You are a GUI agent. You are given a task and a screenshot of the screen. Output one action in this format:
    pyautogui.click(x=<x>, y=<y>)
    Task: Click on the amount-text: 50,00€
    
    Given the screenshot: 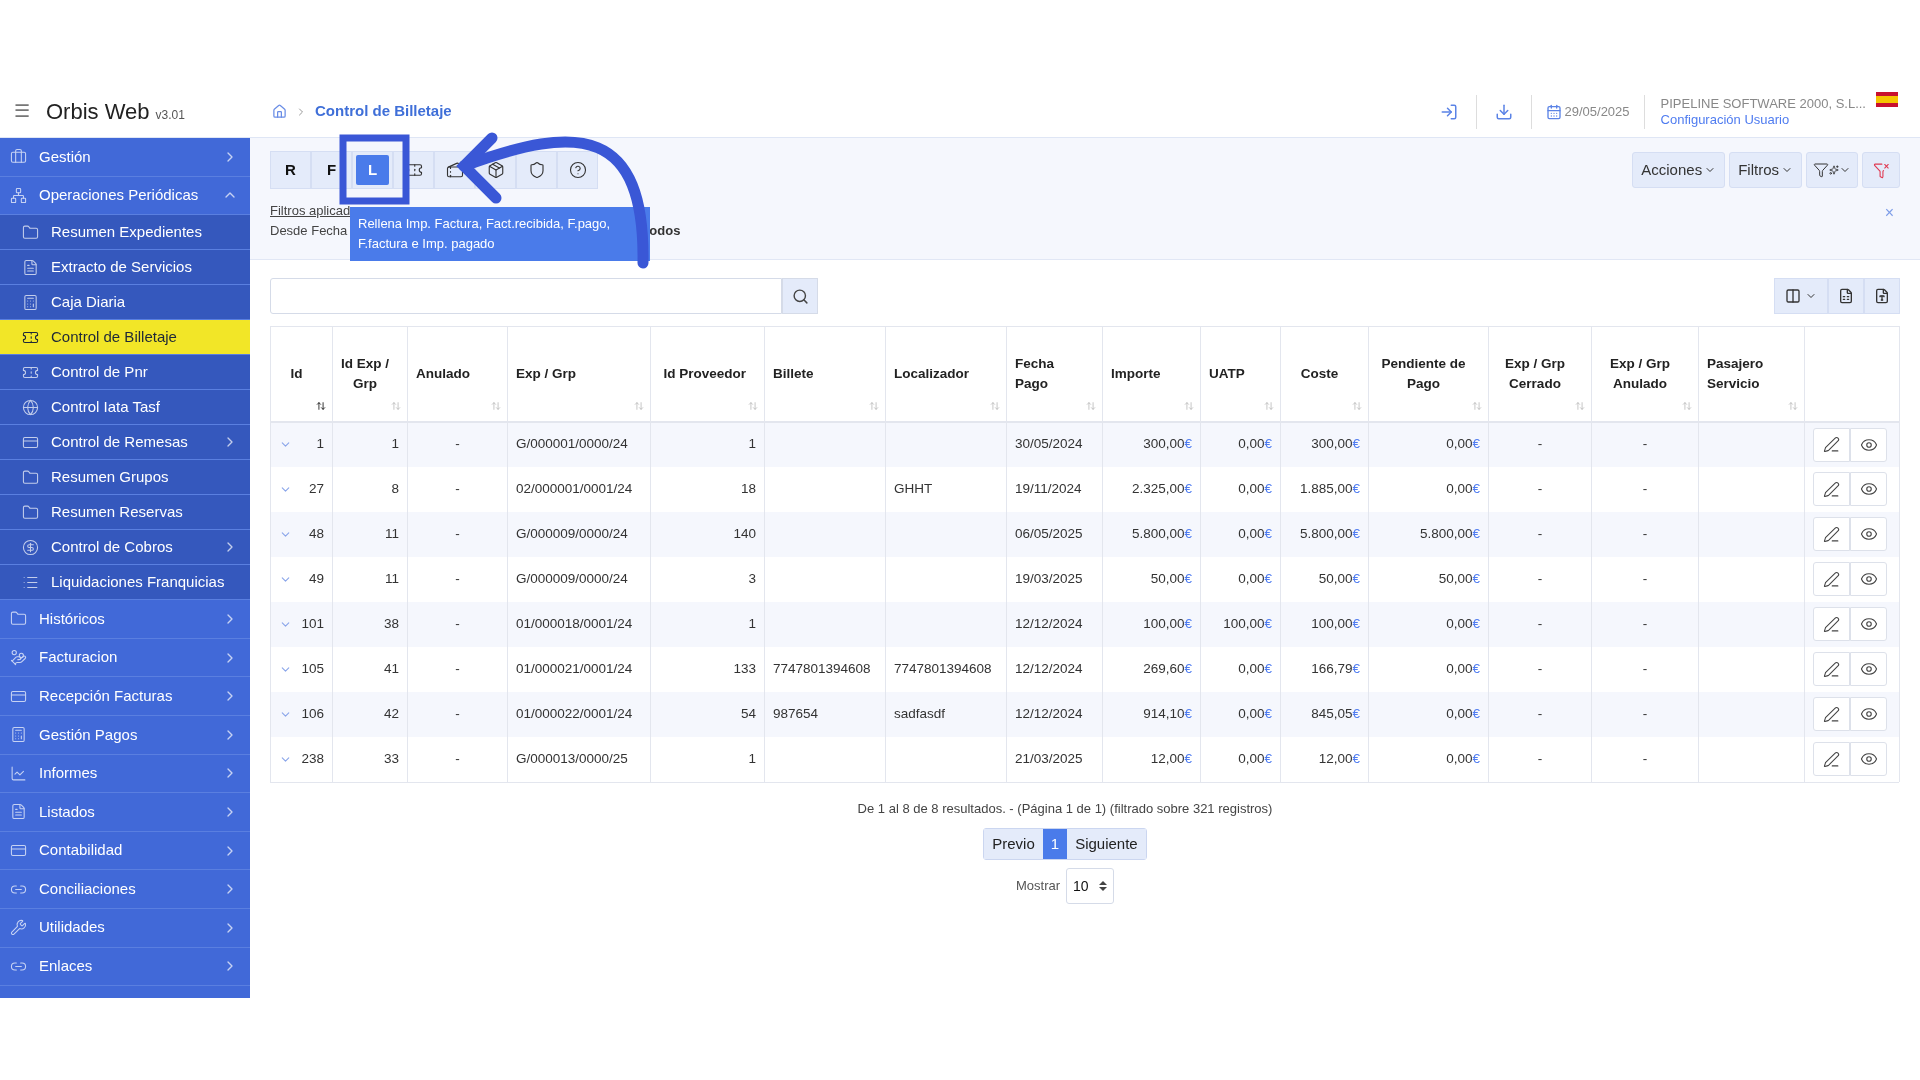 What is the action you would take?
    pyautogui.click(x=1339, y=578)
    